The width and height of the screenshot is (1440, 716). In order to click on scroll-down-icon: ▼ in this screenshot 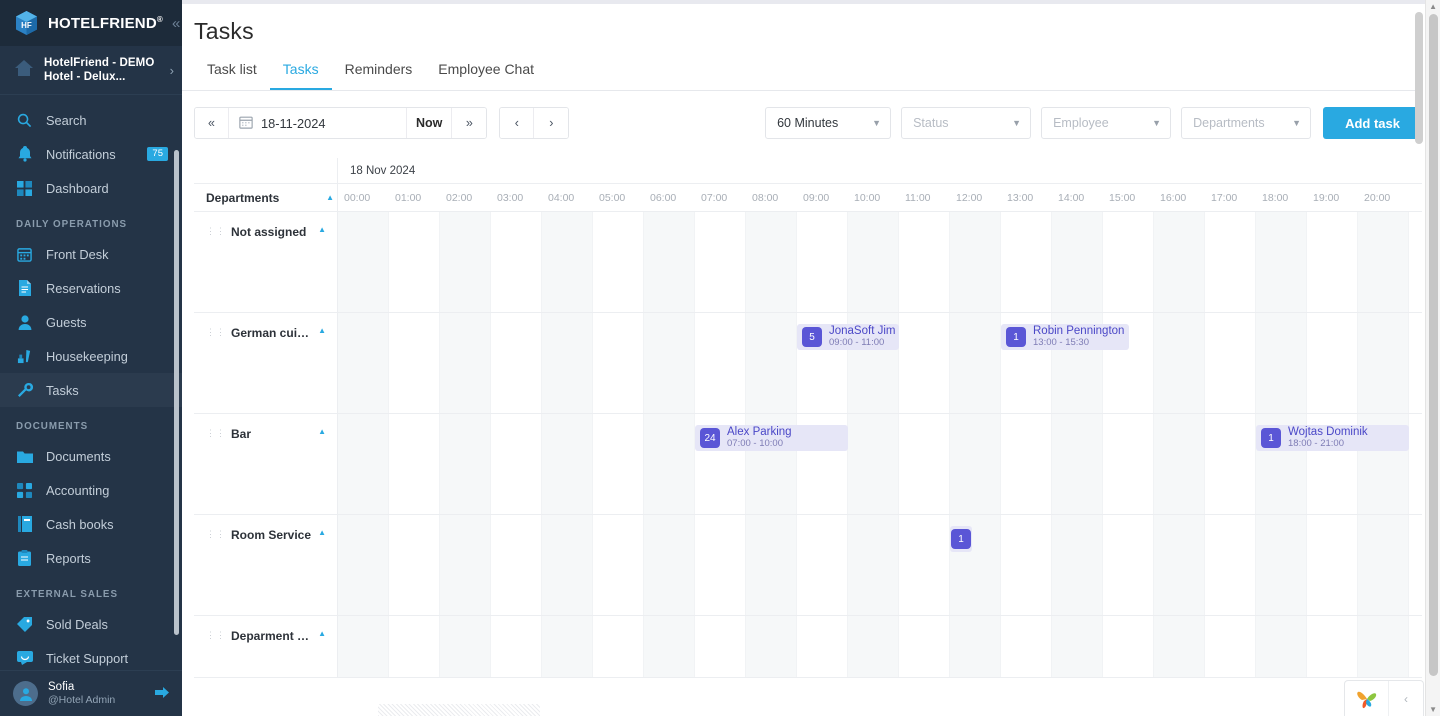, I will do `click(1433, 709)`.